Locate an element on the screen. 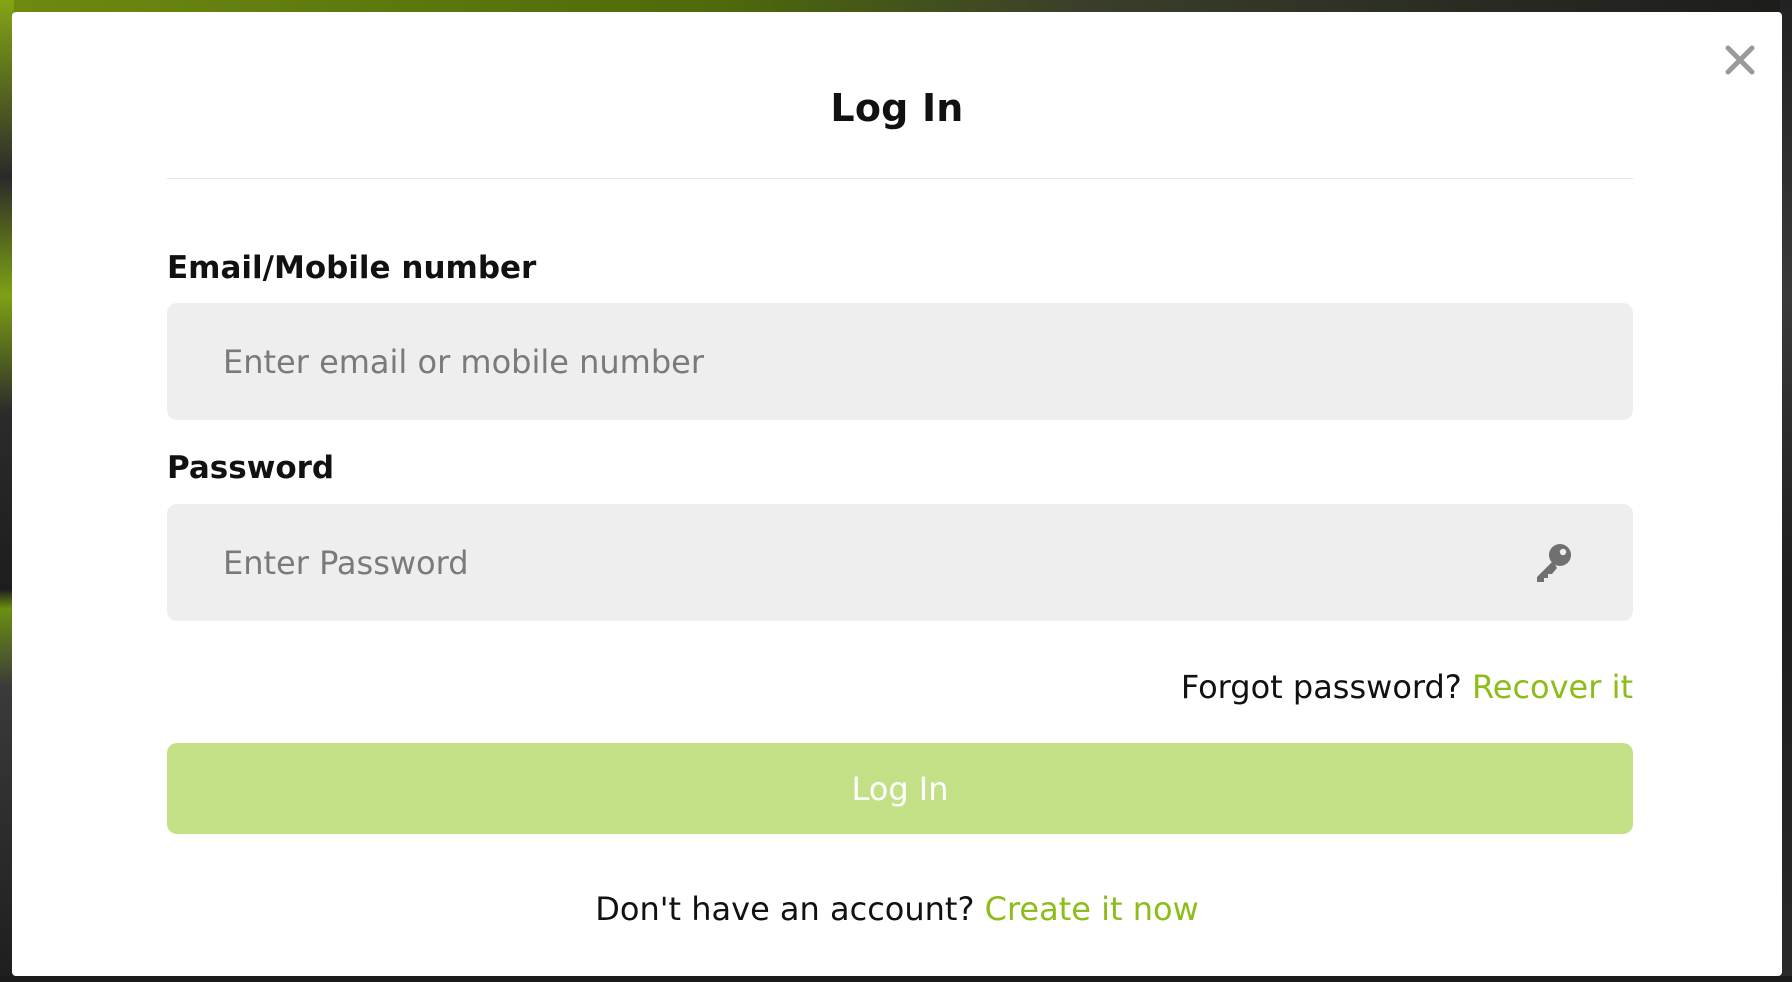  password-field-container is located at coordinates (900, 562).